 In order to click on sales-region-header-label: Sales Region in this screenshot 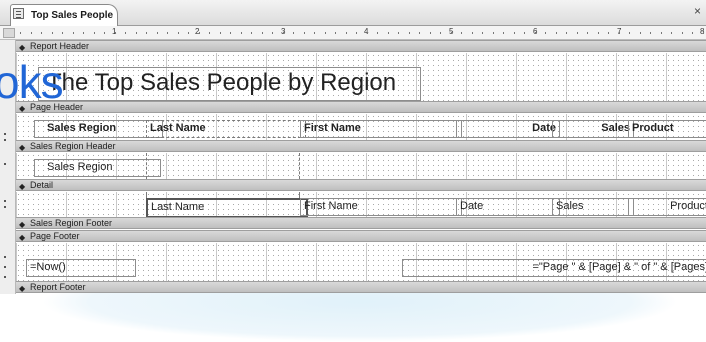, I will do `click(98, 129)`.